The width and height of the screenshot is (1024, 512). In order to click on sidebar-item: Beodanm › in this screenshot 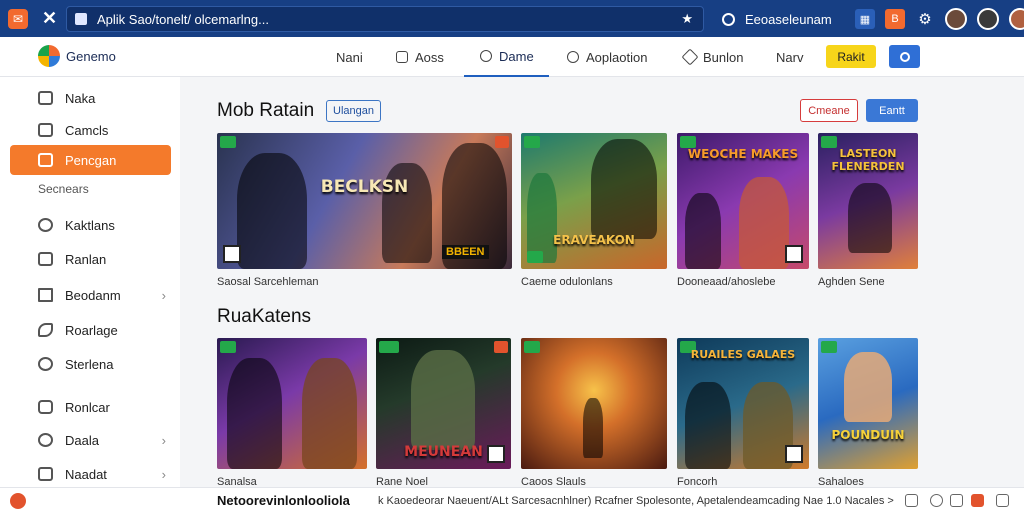, I will do `click(90, 295)`.